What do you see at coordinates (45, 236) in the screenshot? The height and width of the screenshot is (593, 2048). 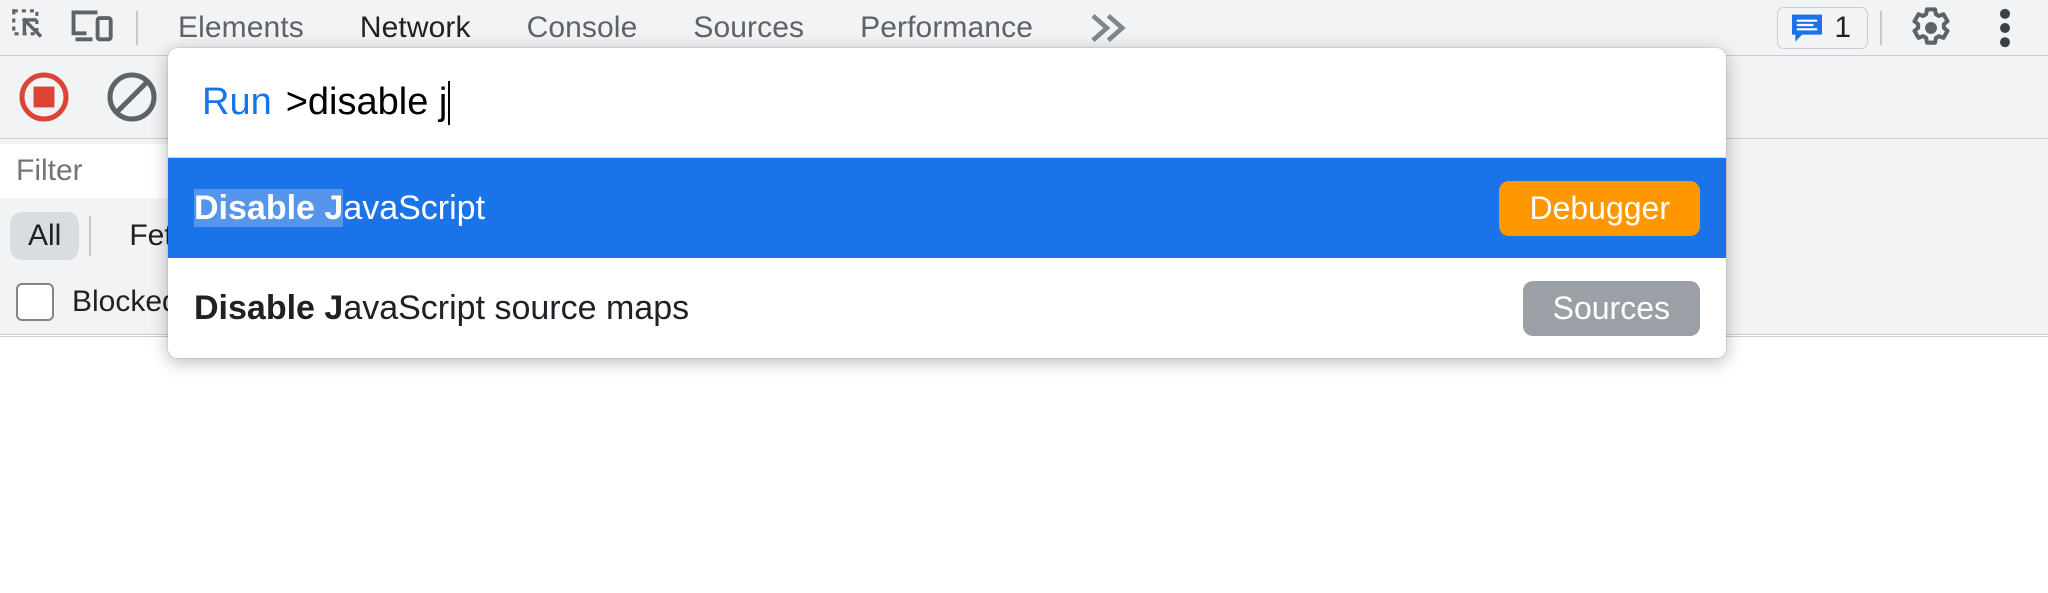 I see `type-chip-all: All` at bounding box center [45, 236].